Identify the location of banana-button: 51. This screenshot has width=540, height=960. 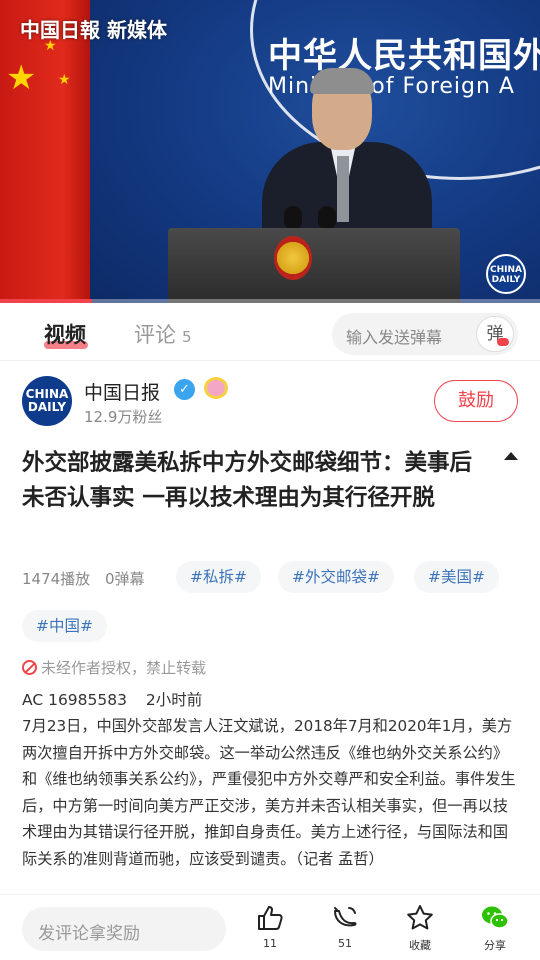
(345, 926).